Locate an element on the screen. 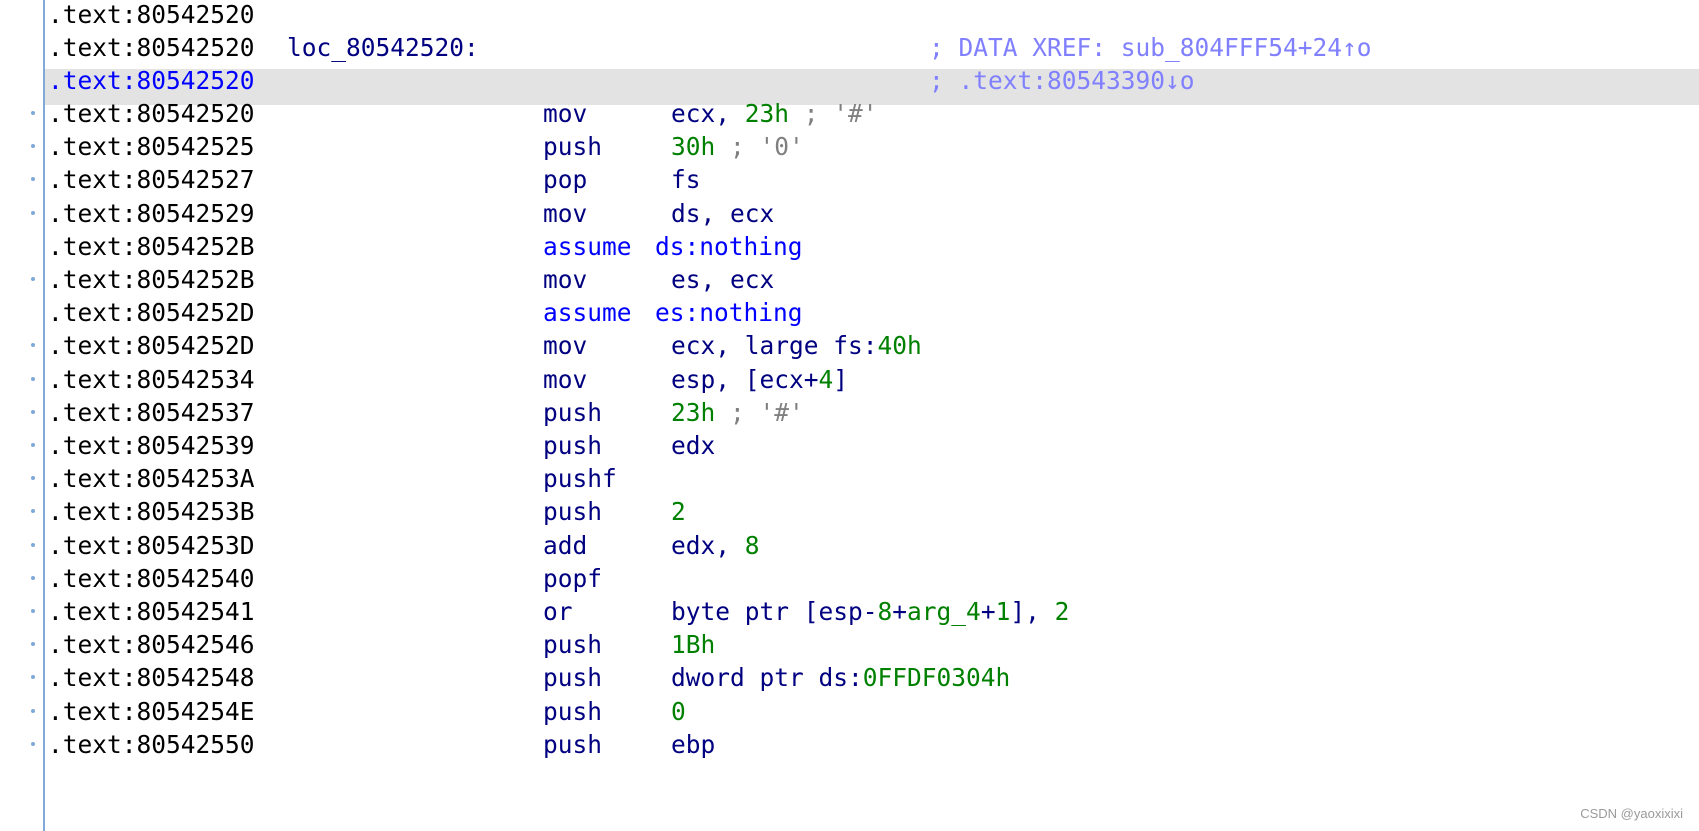 The height and width of the screenshot is (831, 1699). mnemonic: add is located at coordinates (565, 546).